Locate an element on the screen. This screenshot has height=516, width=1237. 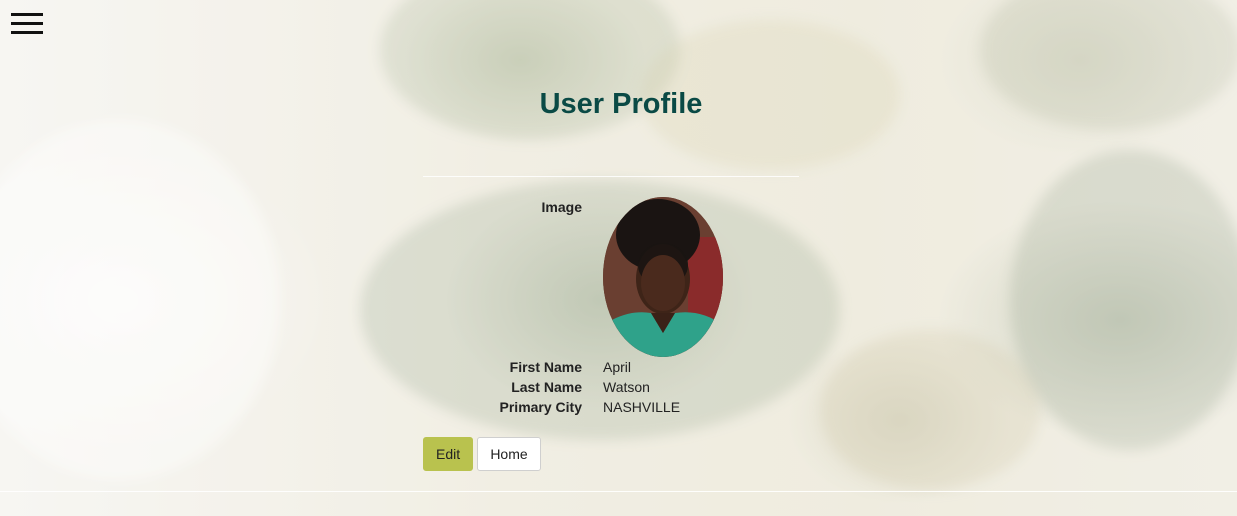
title-divider is located at coordinates (611, 176).